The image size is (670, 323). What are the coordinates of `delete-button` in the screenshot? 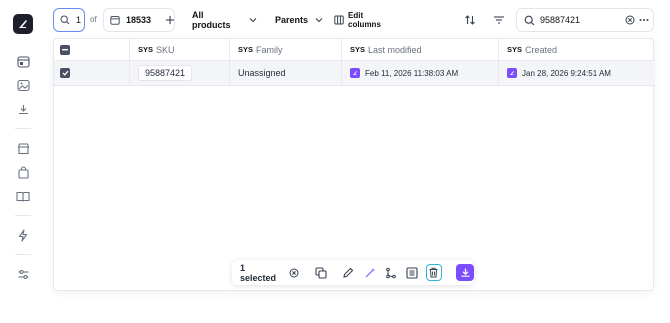 It's located at (433, 272).